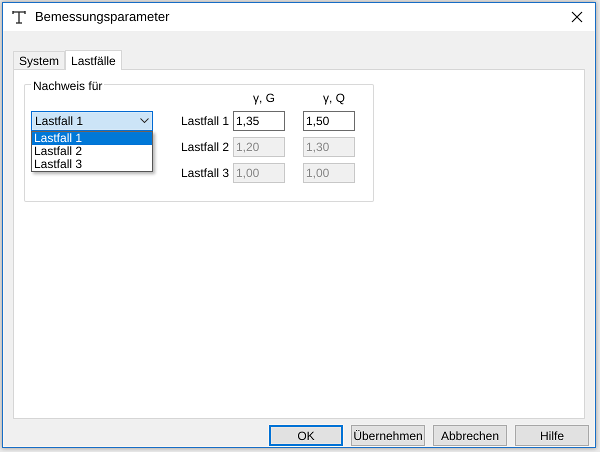  I want to click on value-field: 1,35, so click(259, 121).